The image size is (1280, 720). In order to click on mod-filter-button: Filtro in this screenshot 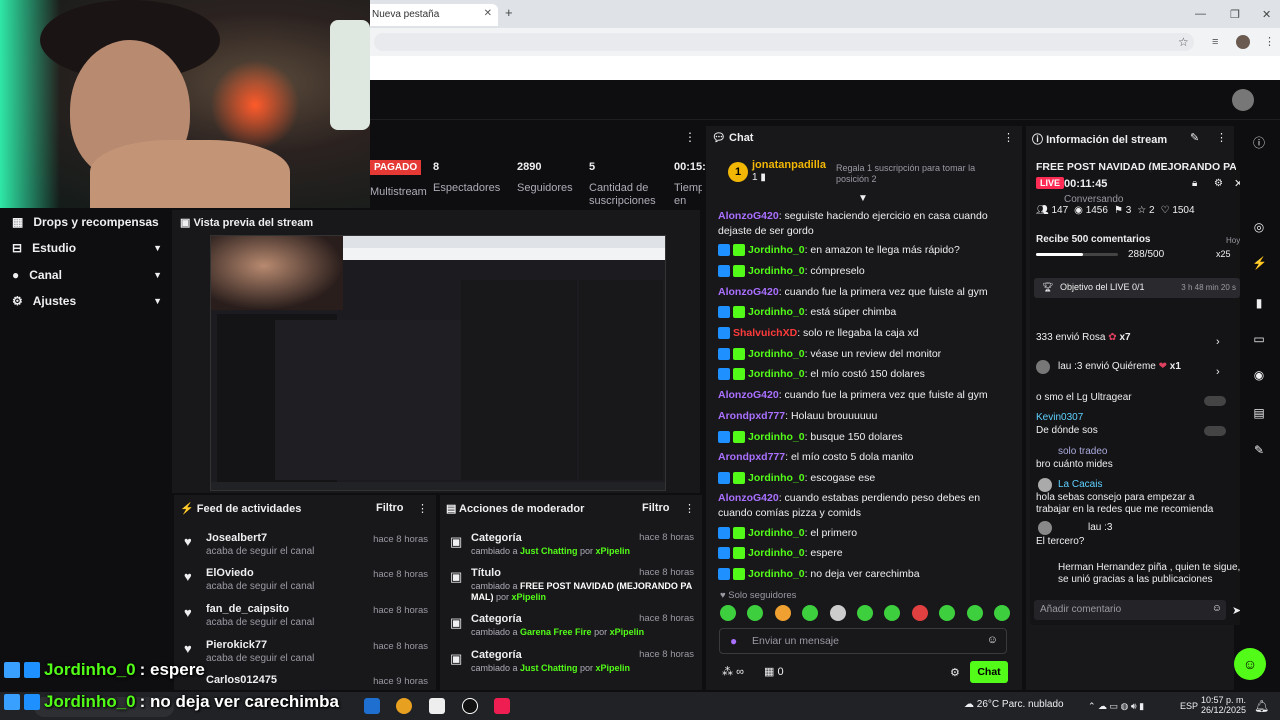, I will do `click(656, 508)`.